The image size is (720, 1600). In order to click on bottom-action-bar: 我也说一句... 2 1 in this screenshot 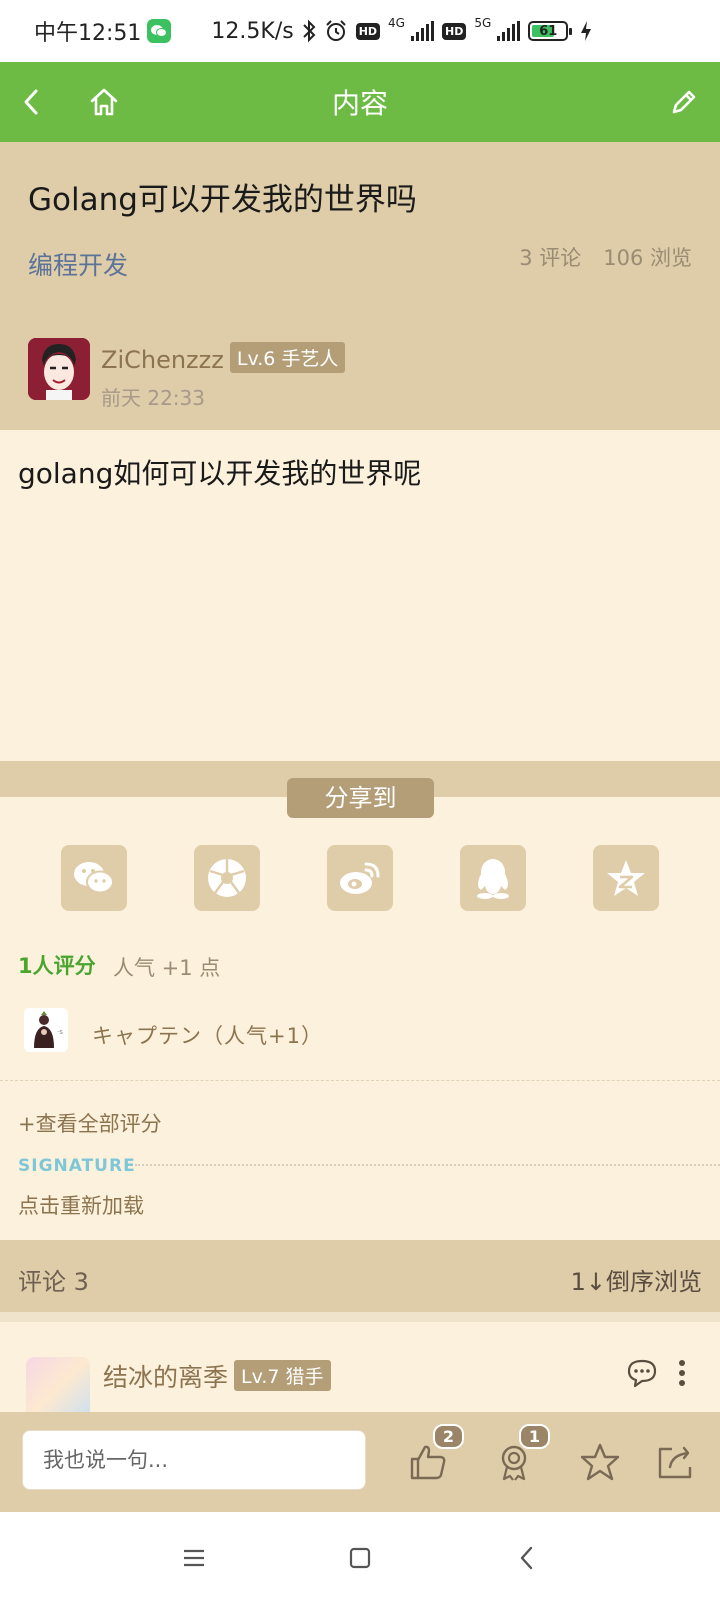, I will do `click(360, 1462)`.